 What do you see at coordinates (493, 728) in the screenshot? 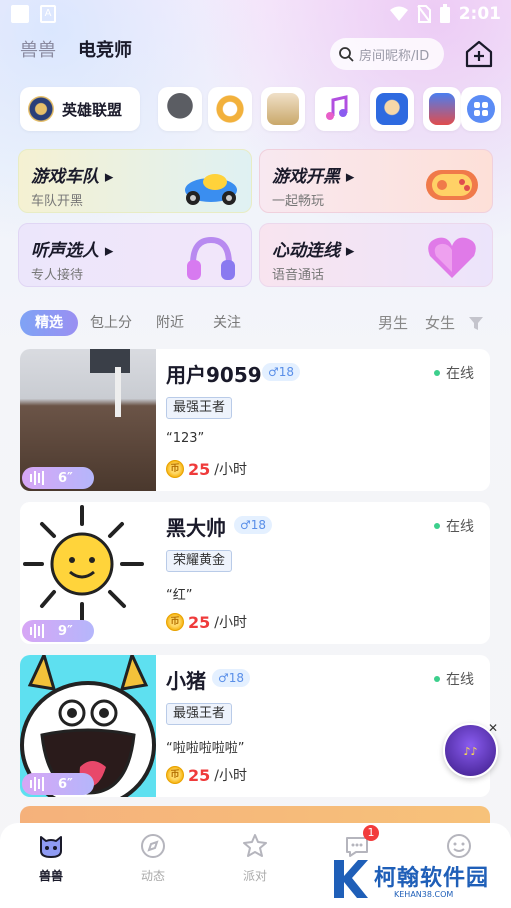
I see `close-icon: ✕` at bounding box center [493, 728].